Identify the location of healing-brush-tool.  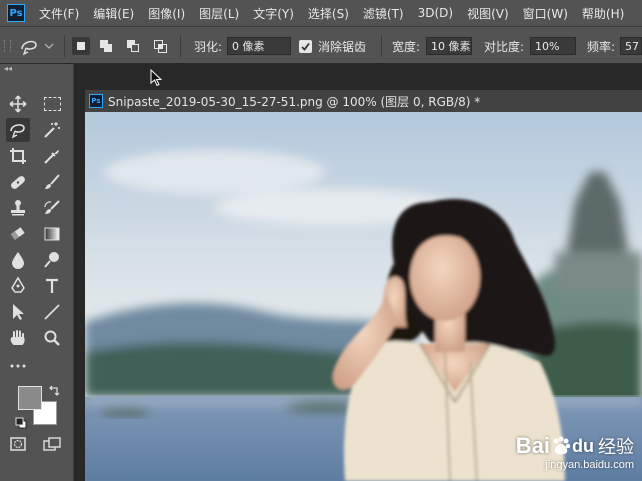
(18, 182).